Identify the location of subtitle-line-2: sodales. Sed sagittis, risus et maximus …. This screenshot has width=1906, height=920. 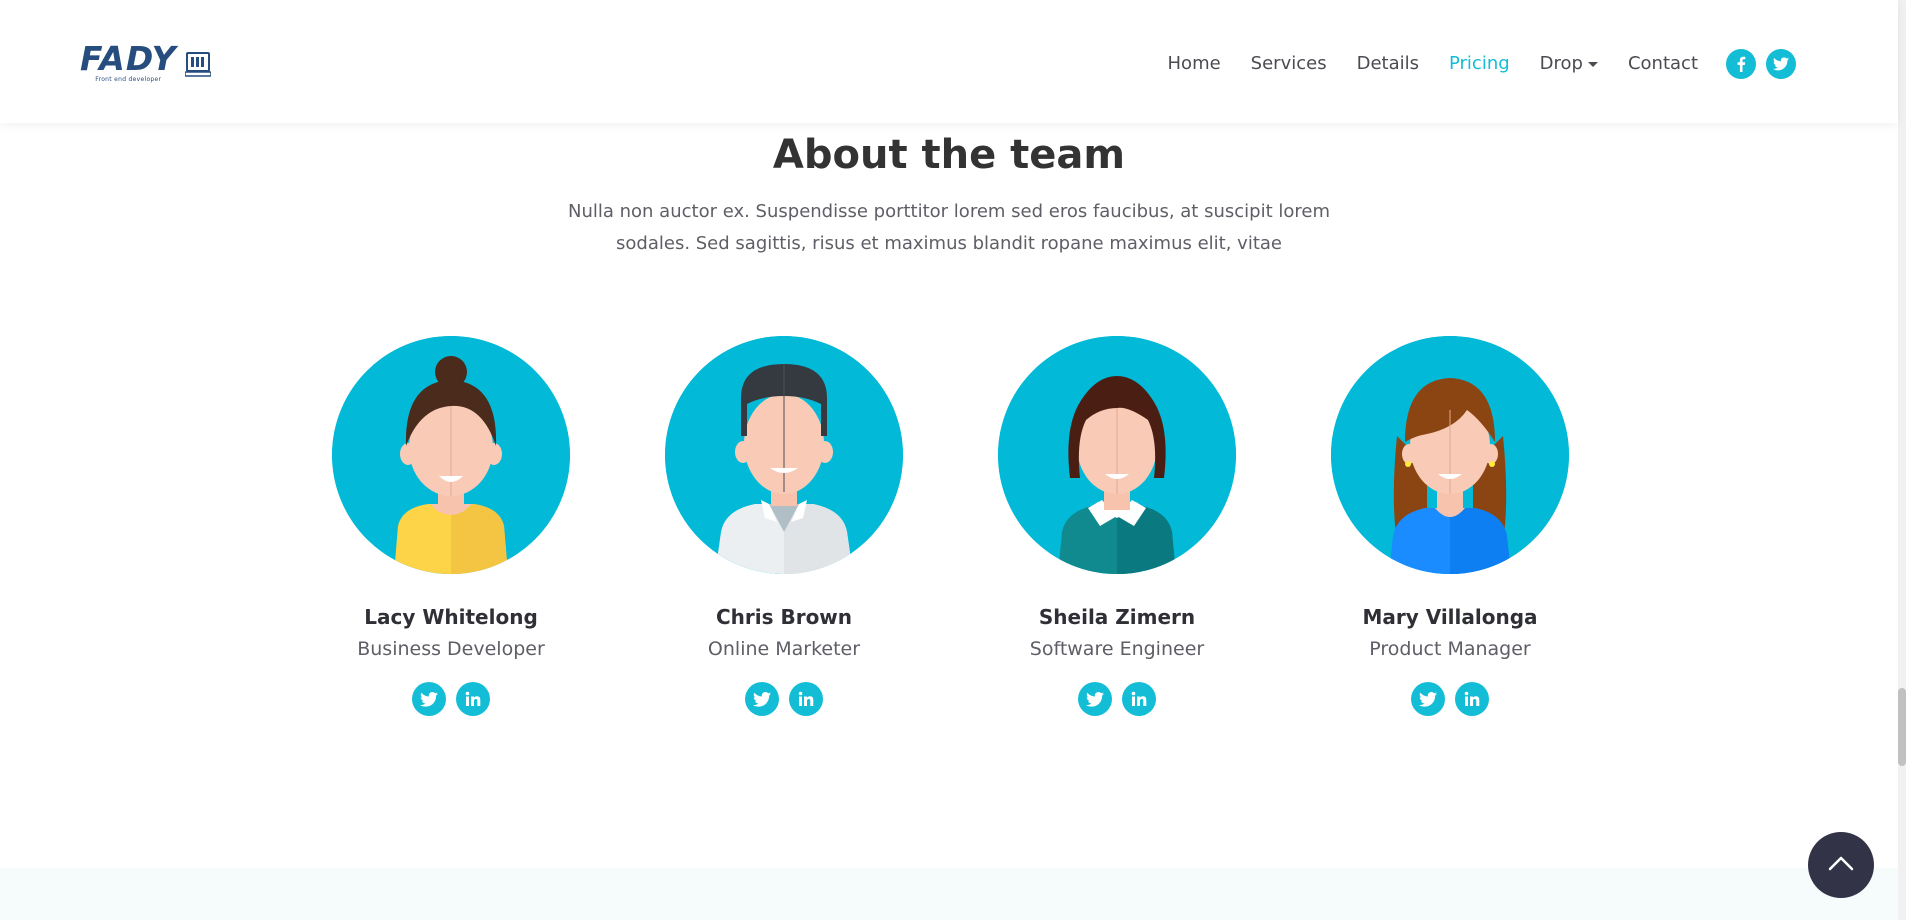
(949, 243).